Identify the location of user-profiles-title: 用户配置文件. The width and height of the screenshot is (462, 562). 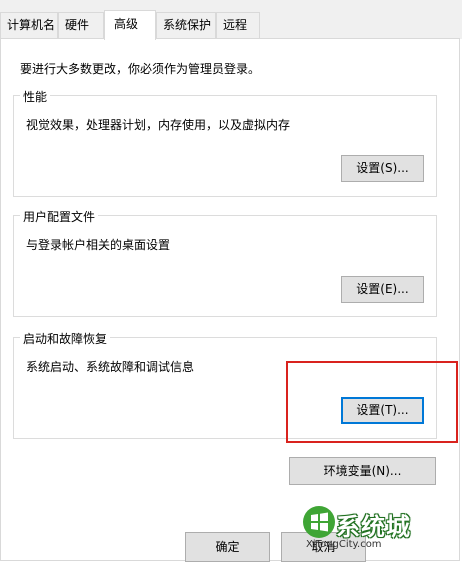
(59, 216).